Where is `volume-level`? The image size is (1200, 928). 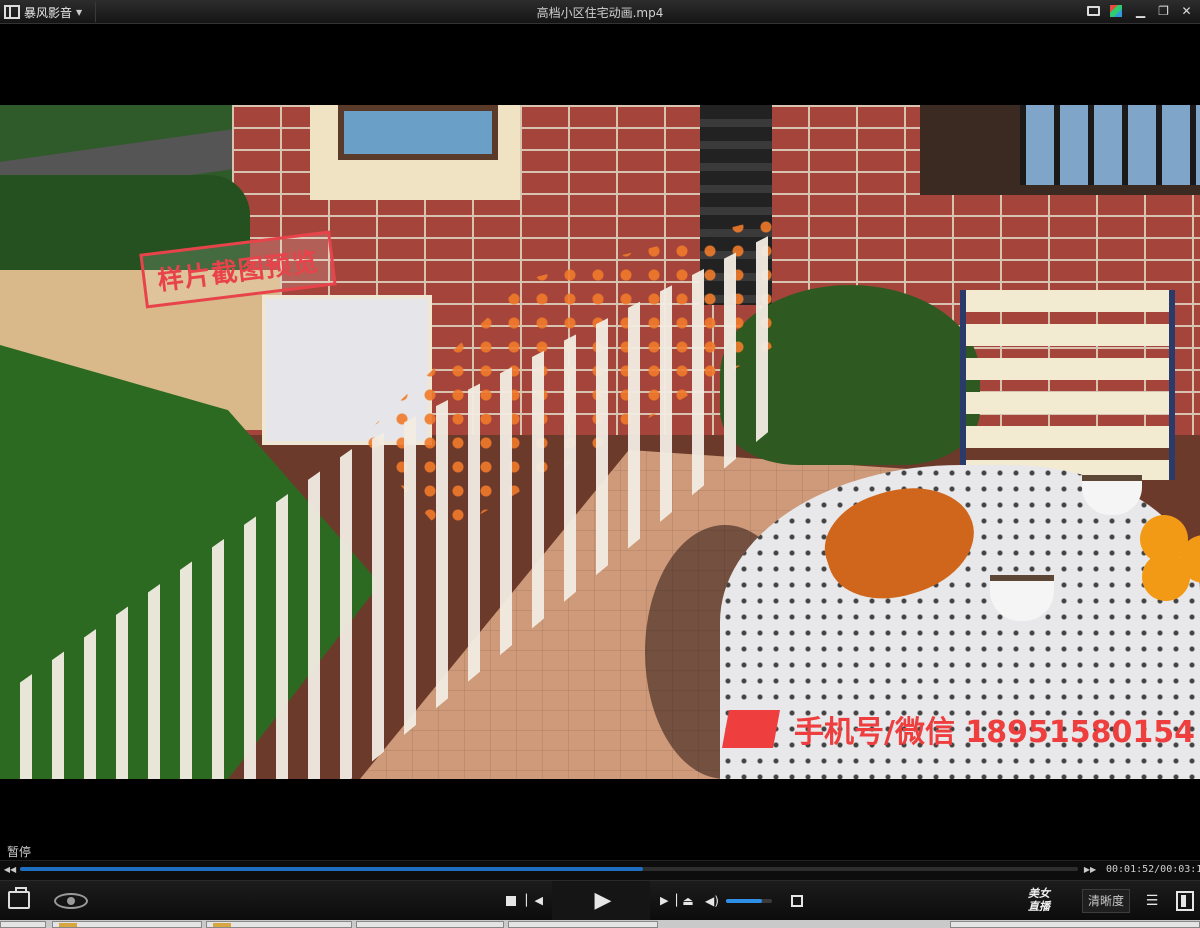 volume-level is located at coordinates (744, 901).